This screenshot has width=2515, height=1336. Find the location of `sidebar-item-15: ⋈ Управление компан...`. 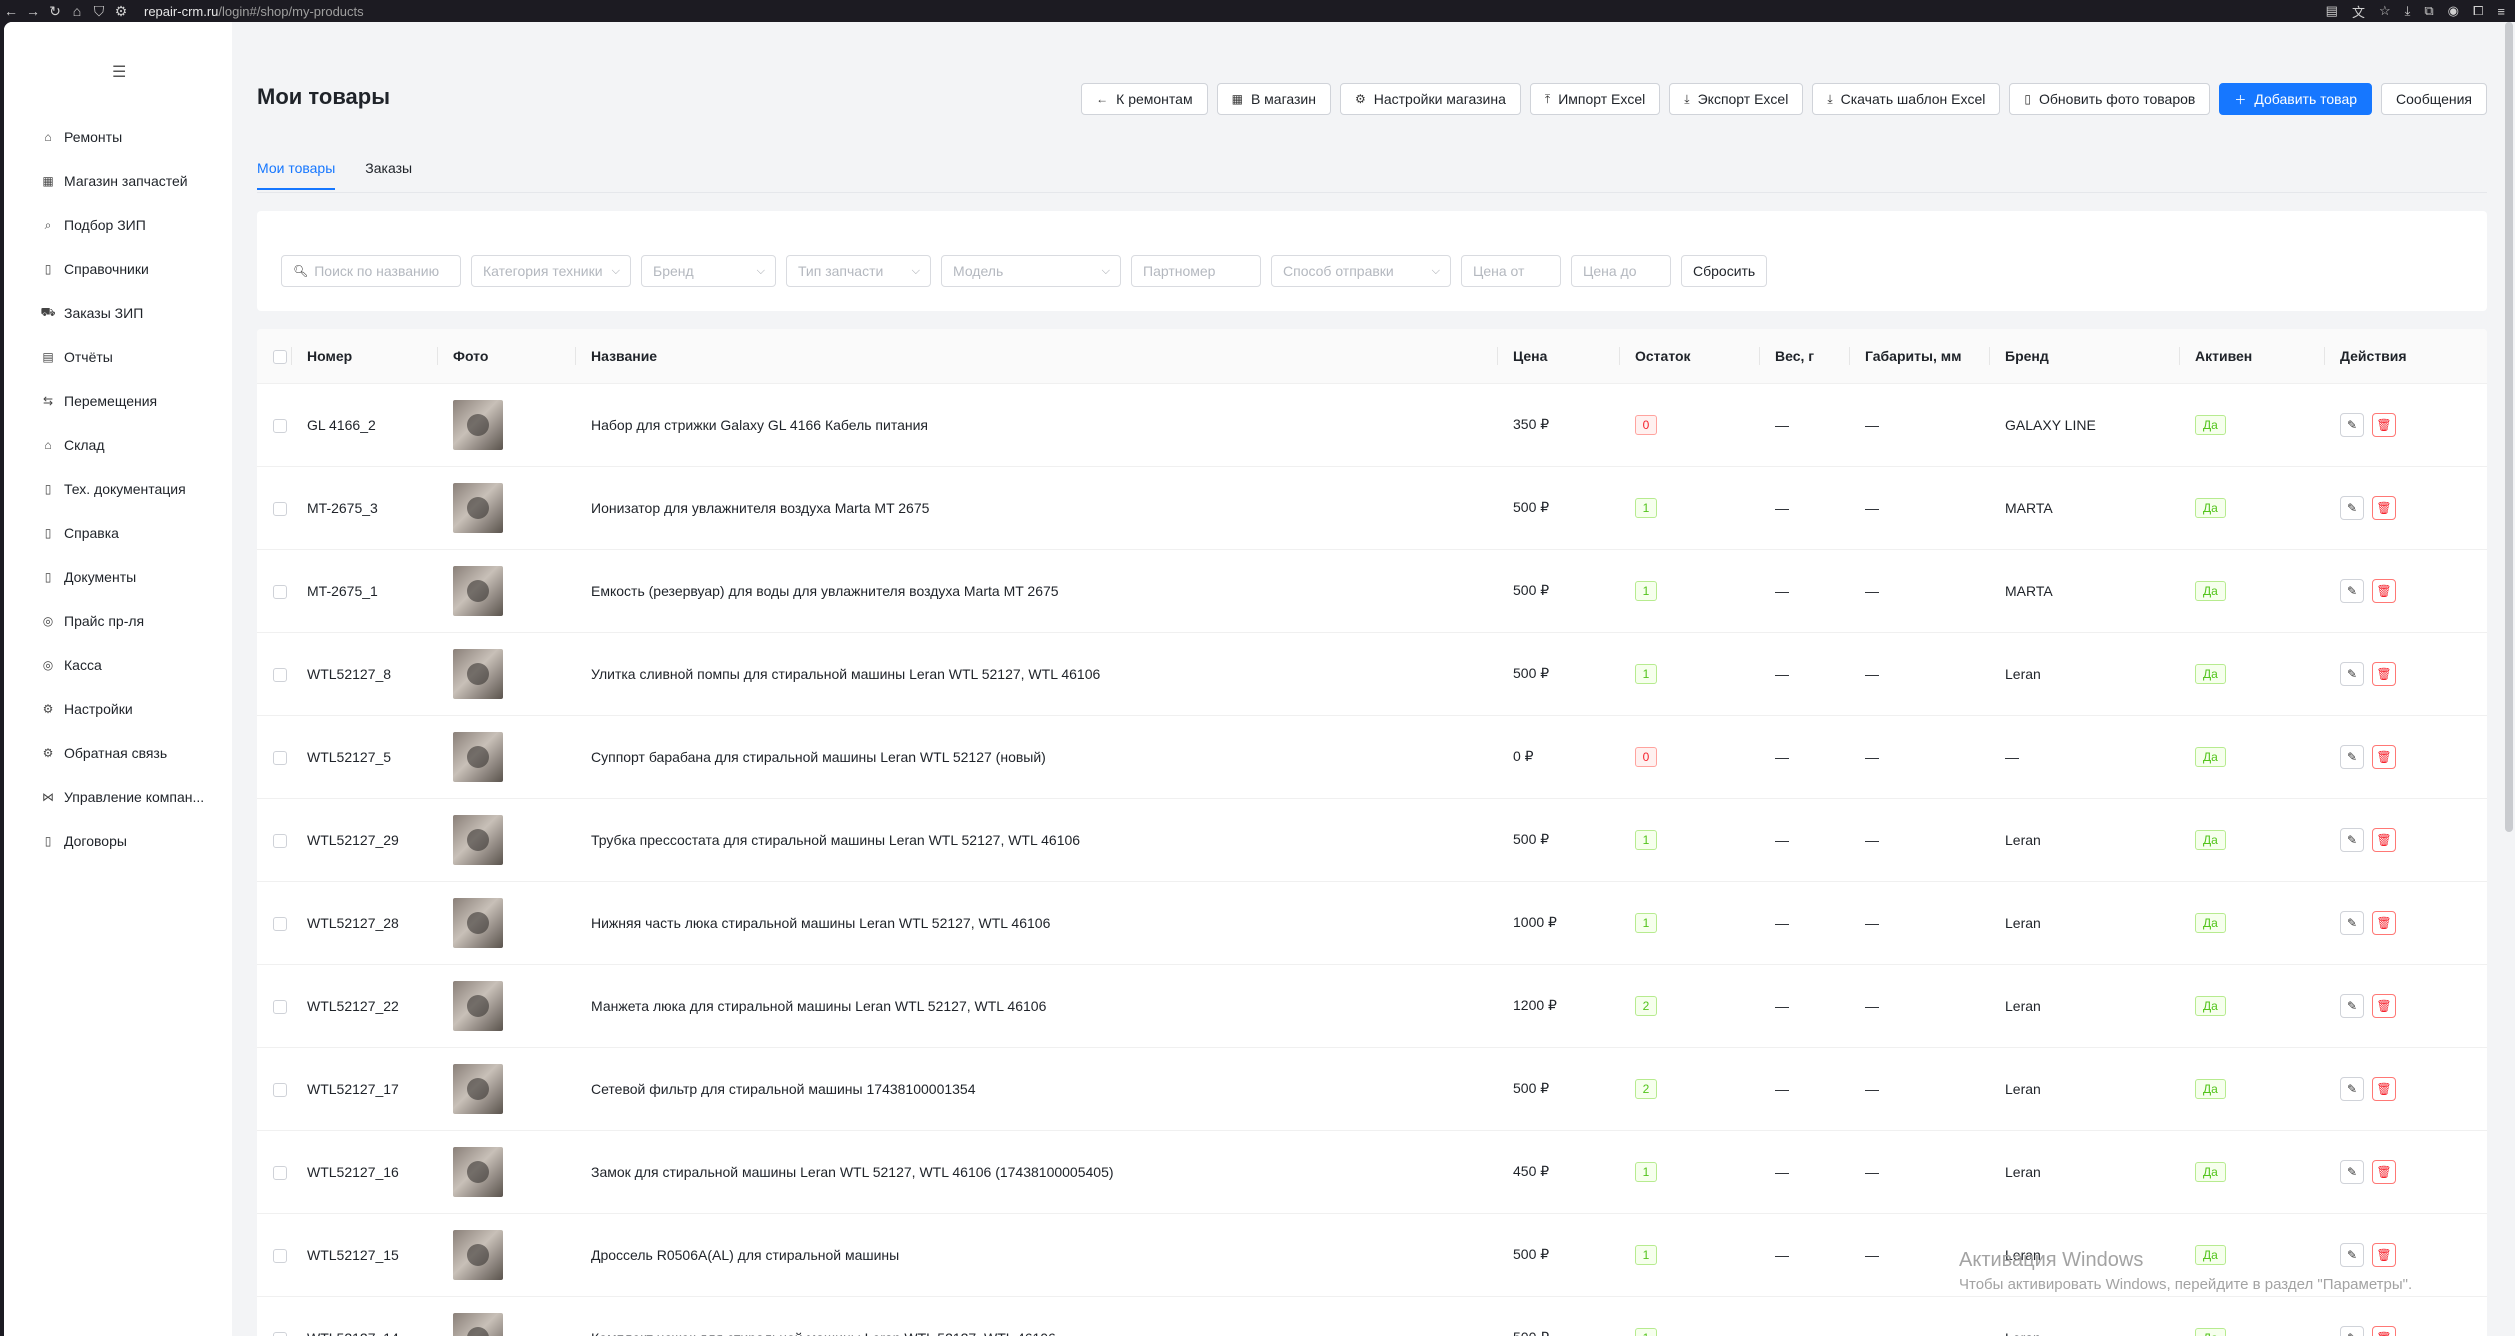

sidebar-item-15: ⋈ Управление компан... is located at coordinates (122, 797).